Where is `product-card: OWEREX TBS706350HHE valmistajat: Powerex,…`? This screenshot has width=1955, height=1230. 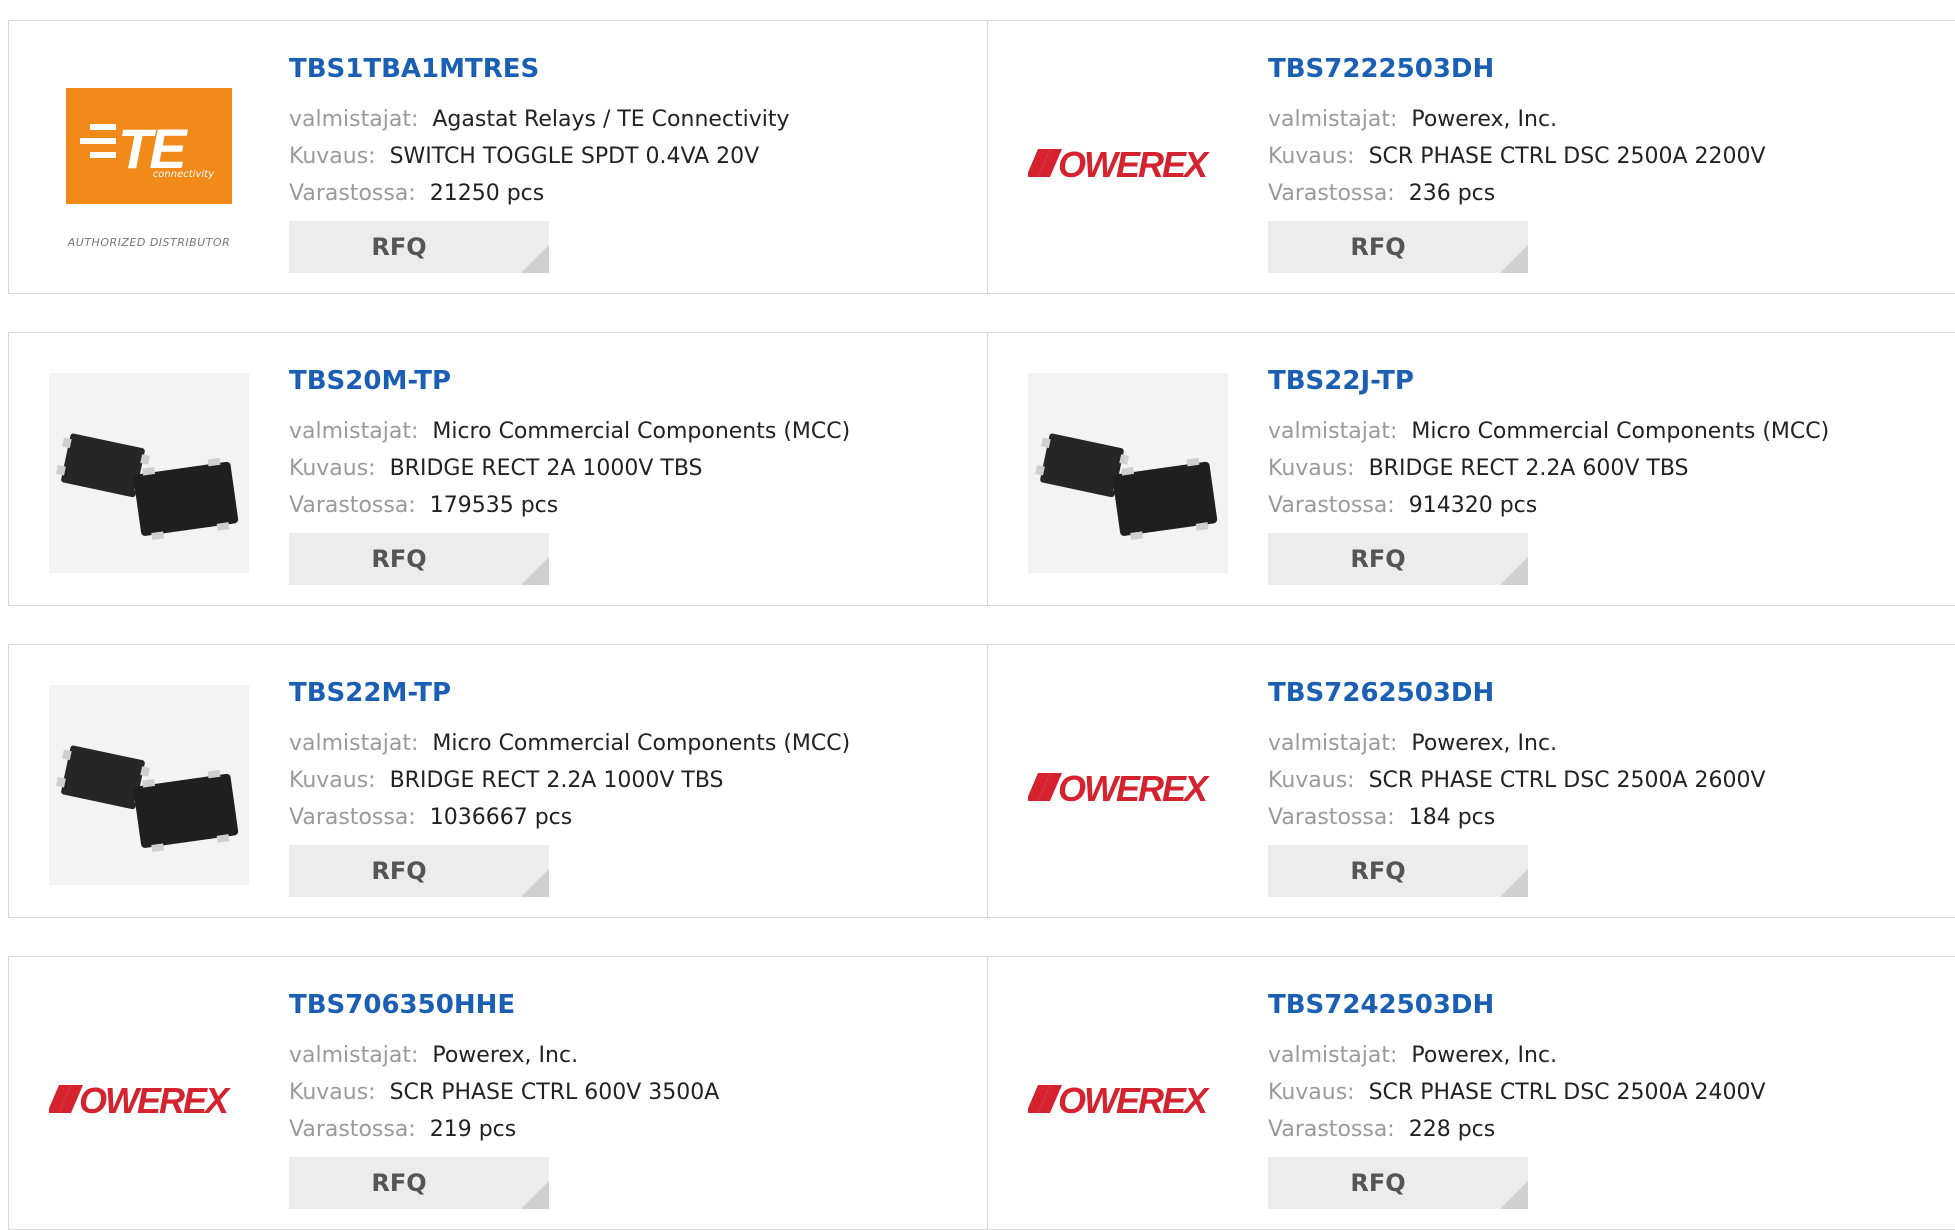
product-card: OWEREX TBS706350HHE valmistajat: Powerex,… is located at coordinates (498, 1093).